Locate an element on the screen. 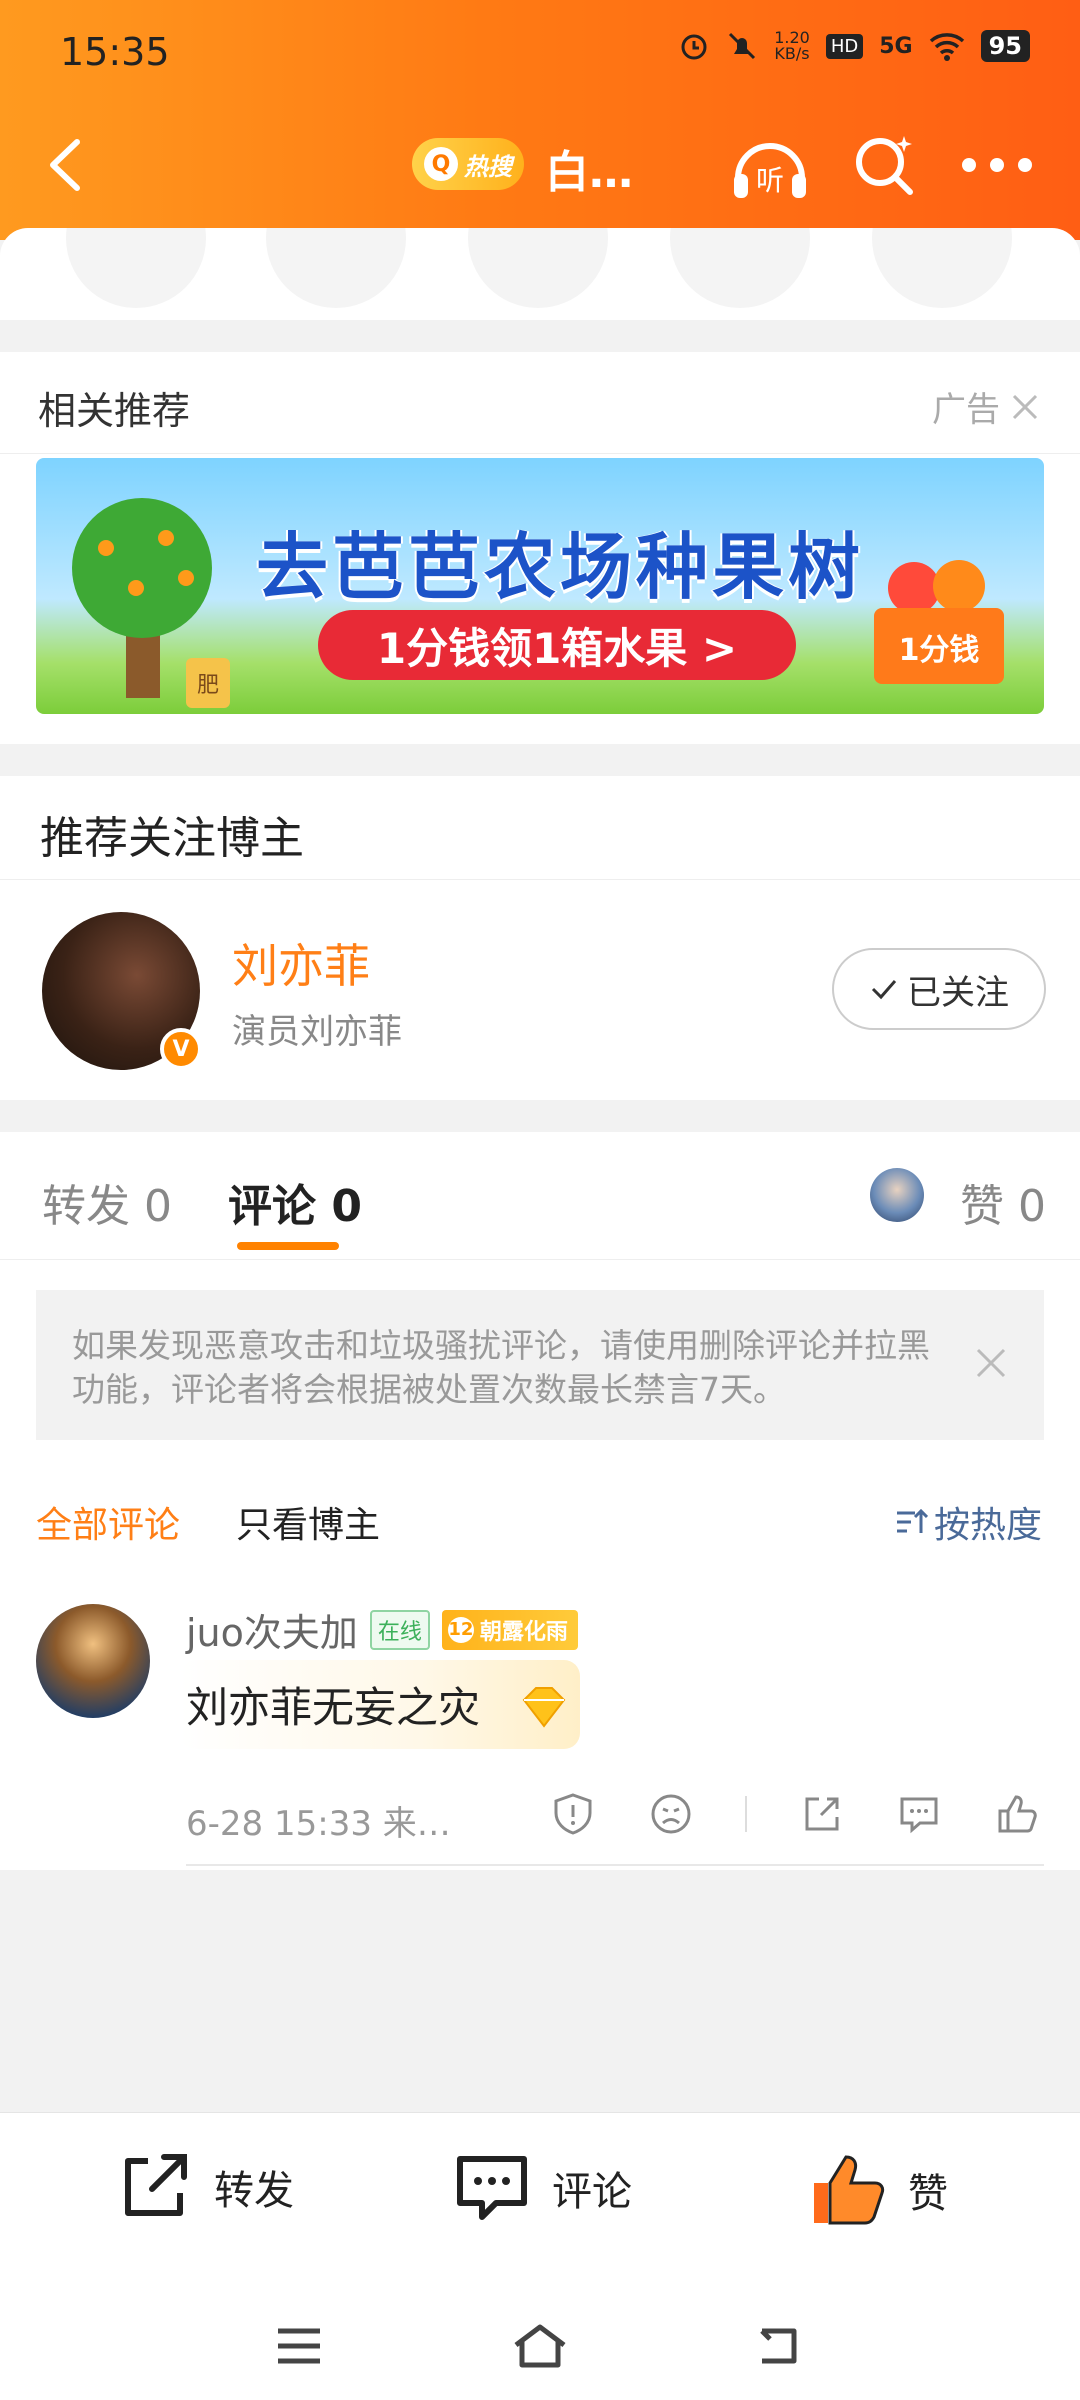  check-icon is located at coordinates (884, 990).